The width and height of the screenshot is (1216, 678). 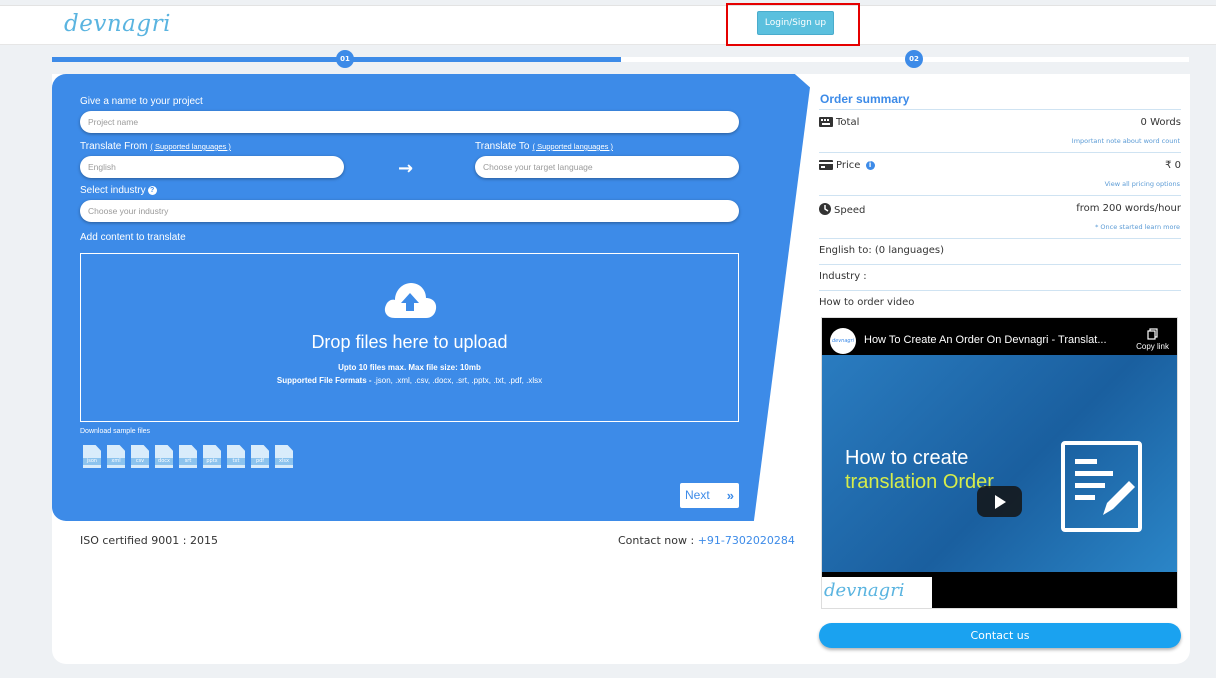 I want to click on info-icon: i, so click(x=870, y=165).